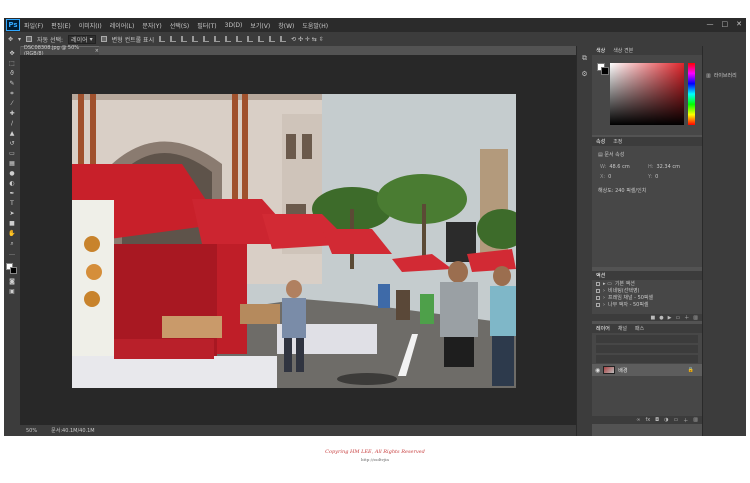  Describe the element at coordinates (206, 25) in the screenshot. I see `menu-filter: 필터(T)` at that location.